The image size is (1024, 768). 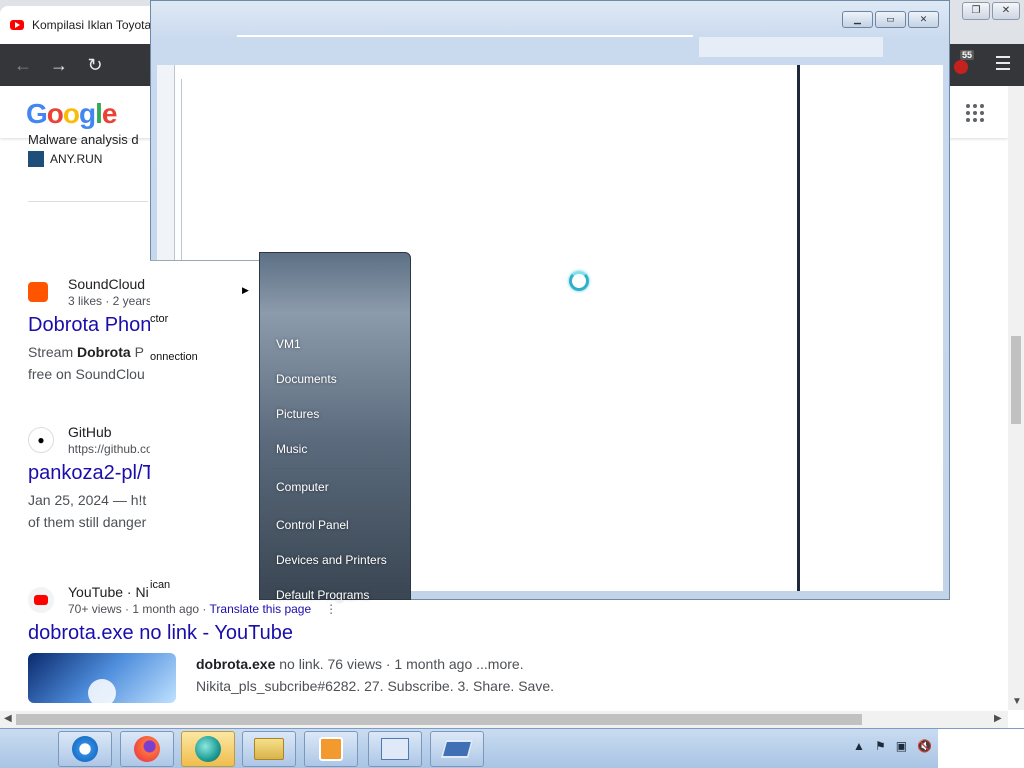 What do you see at coordinates (41, 440) in the screenshot?
I see `github-icon: ●` at bounding box center [41, 440].